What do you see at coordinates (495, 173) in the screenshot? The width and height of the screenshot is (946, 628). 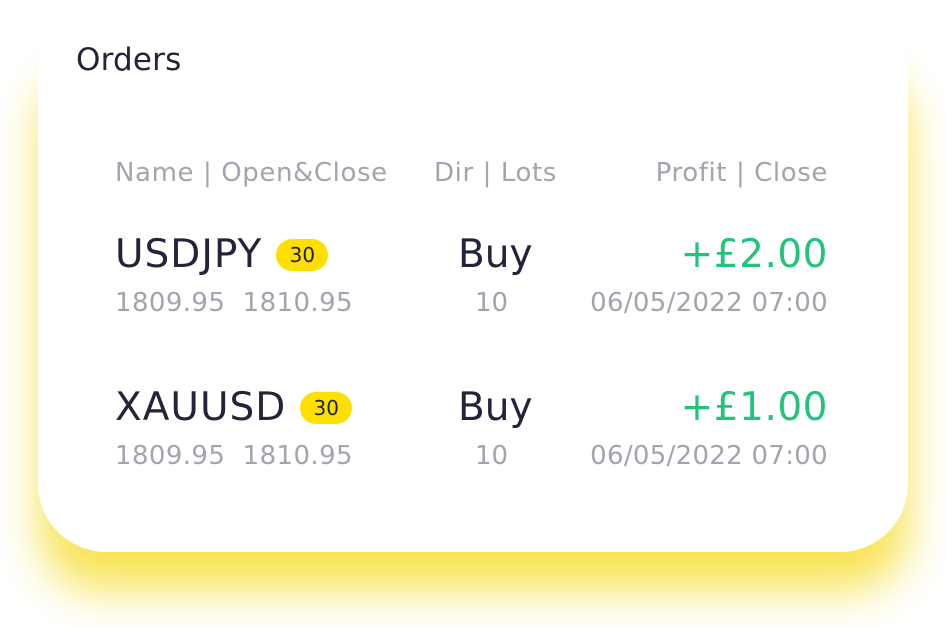 I see `header-dir-lots: Dir | Lots` at bounding box center [495, 173].